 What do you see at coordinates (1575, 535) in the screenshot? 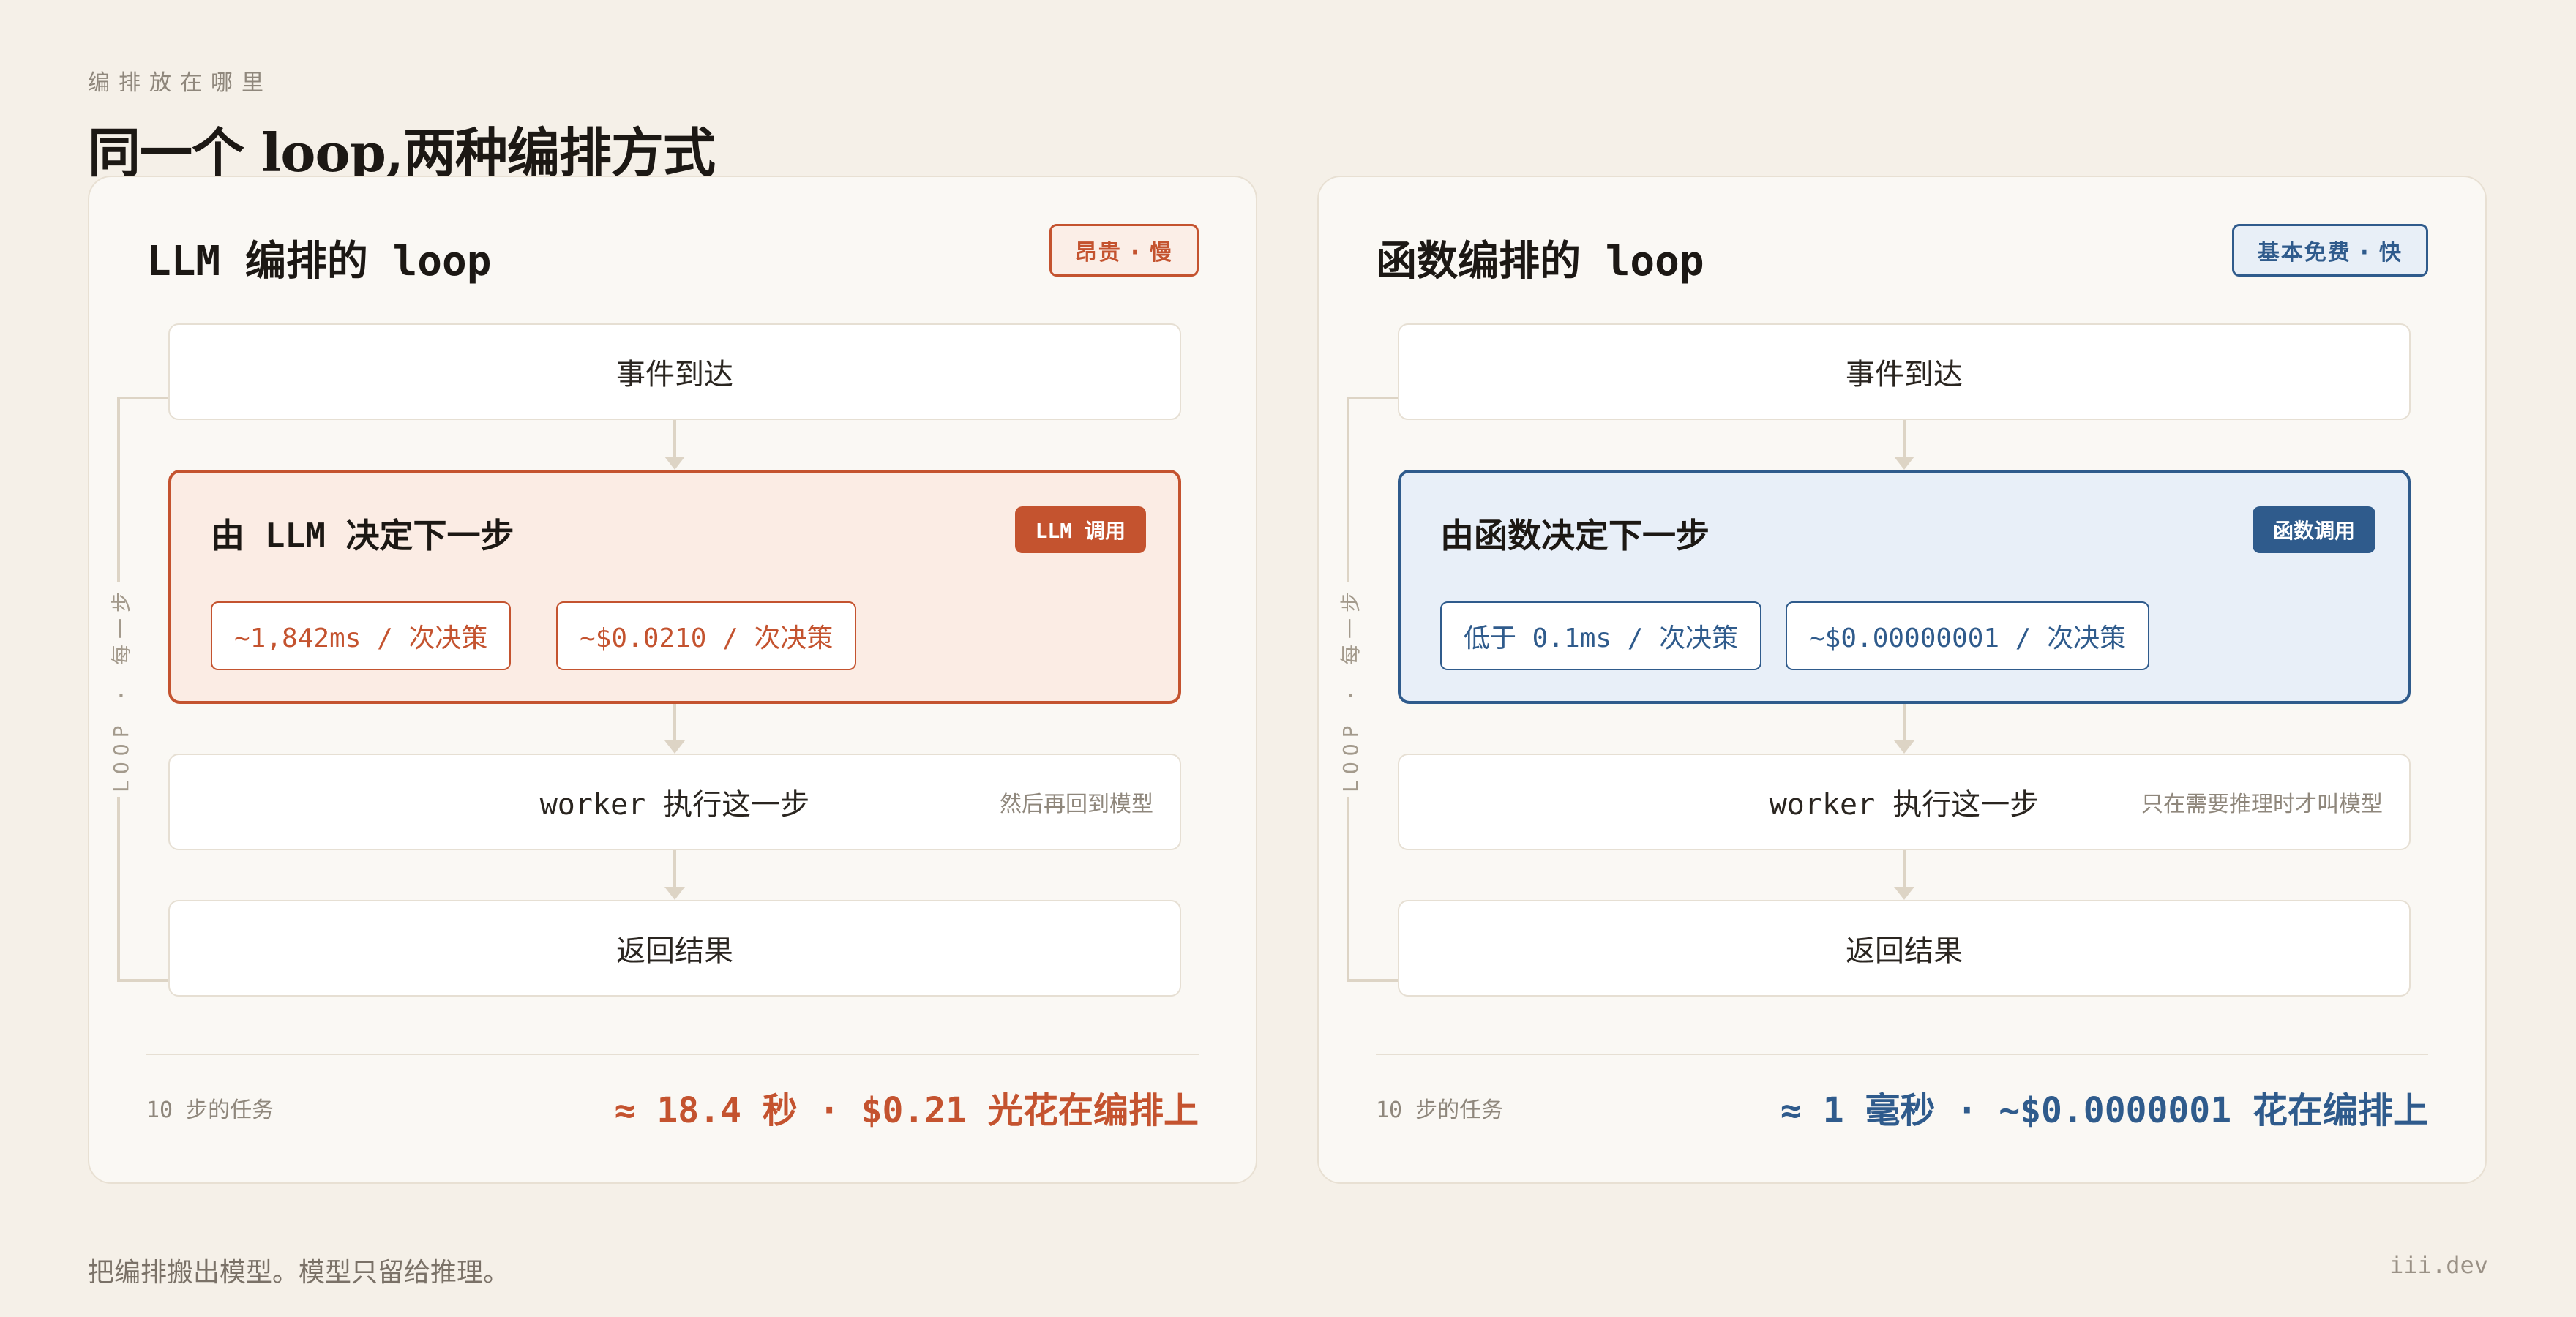
I see `decision-title: 由函数决定下一步` at bounding box center [1575, 535].